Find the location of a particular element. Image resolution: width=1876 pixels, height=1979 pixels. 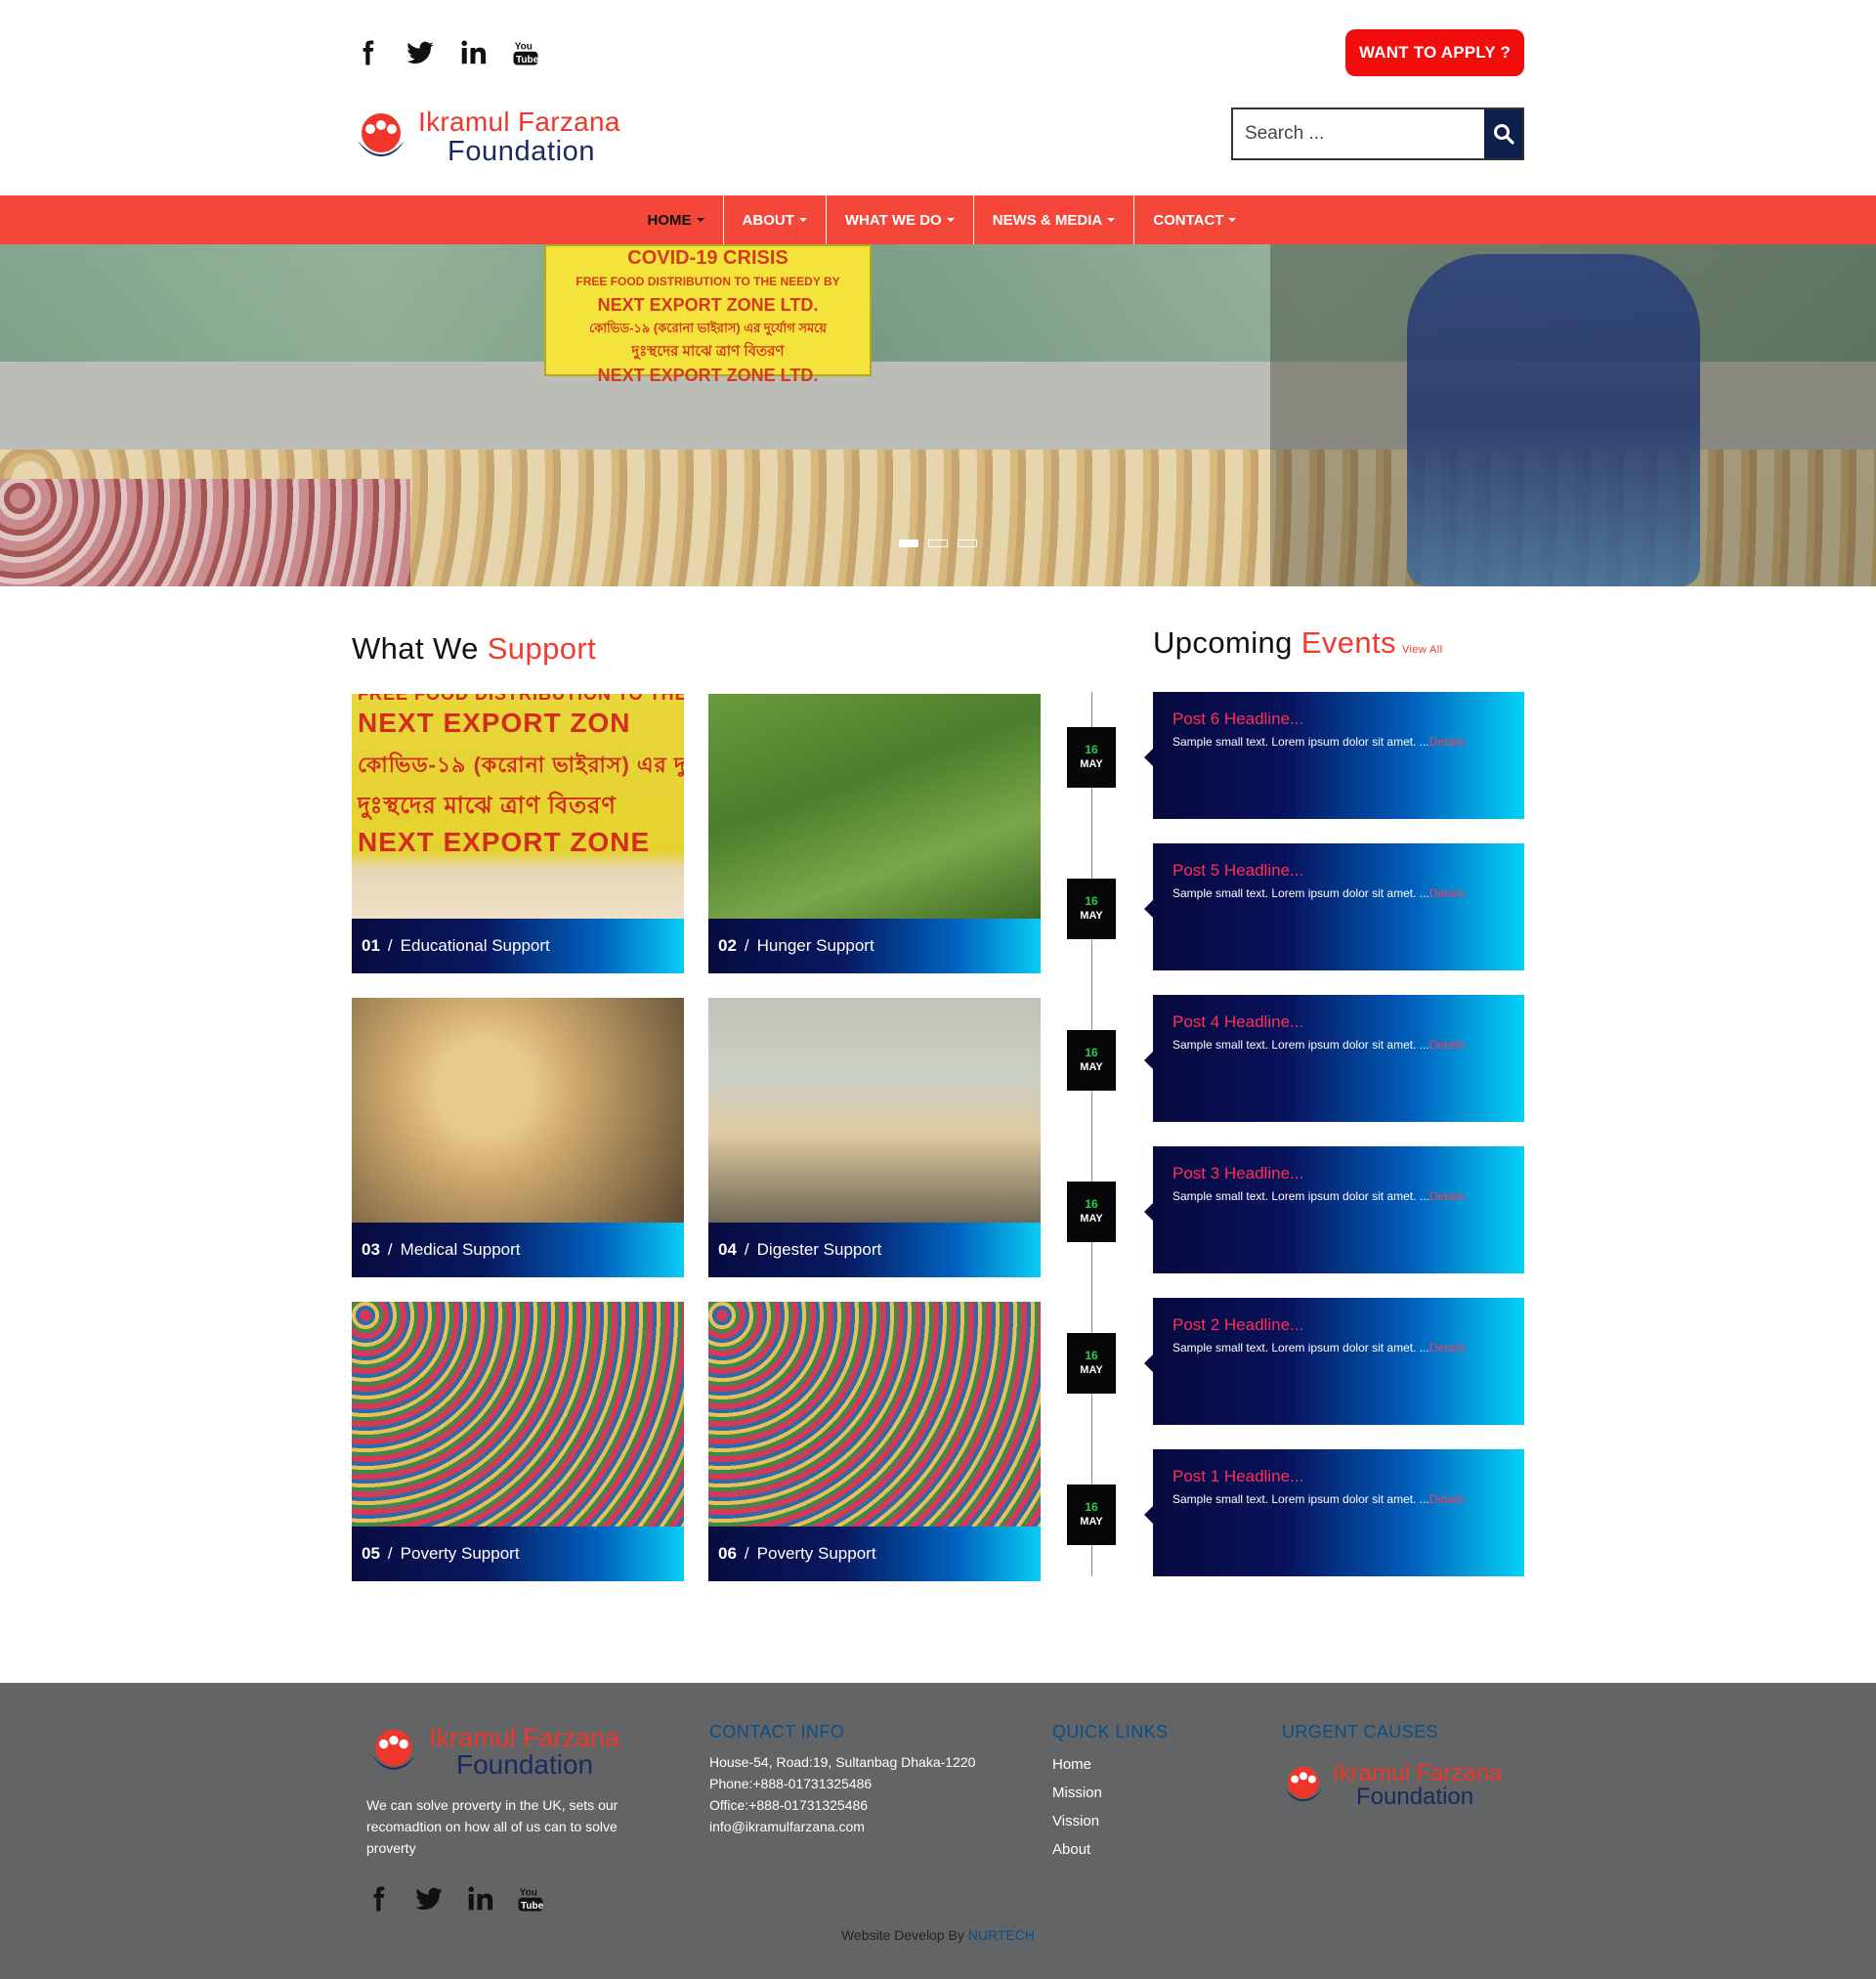

quick-link-vission: Vission is located at coordinates (1077, 1821).